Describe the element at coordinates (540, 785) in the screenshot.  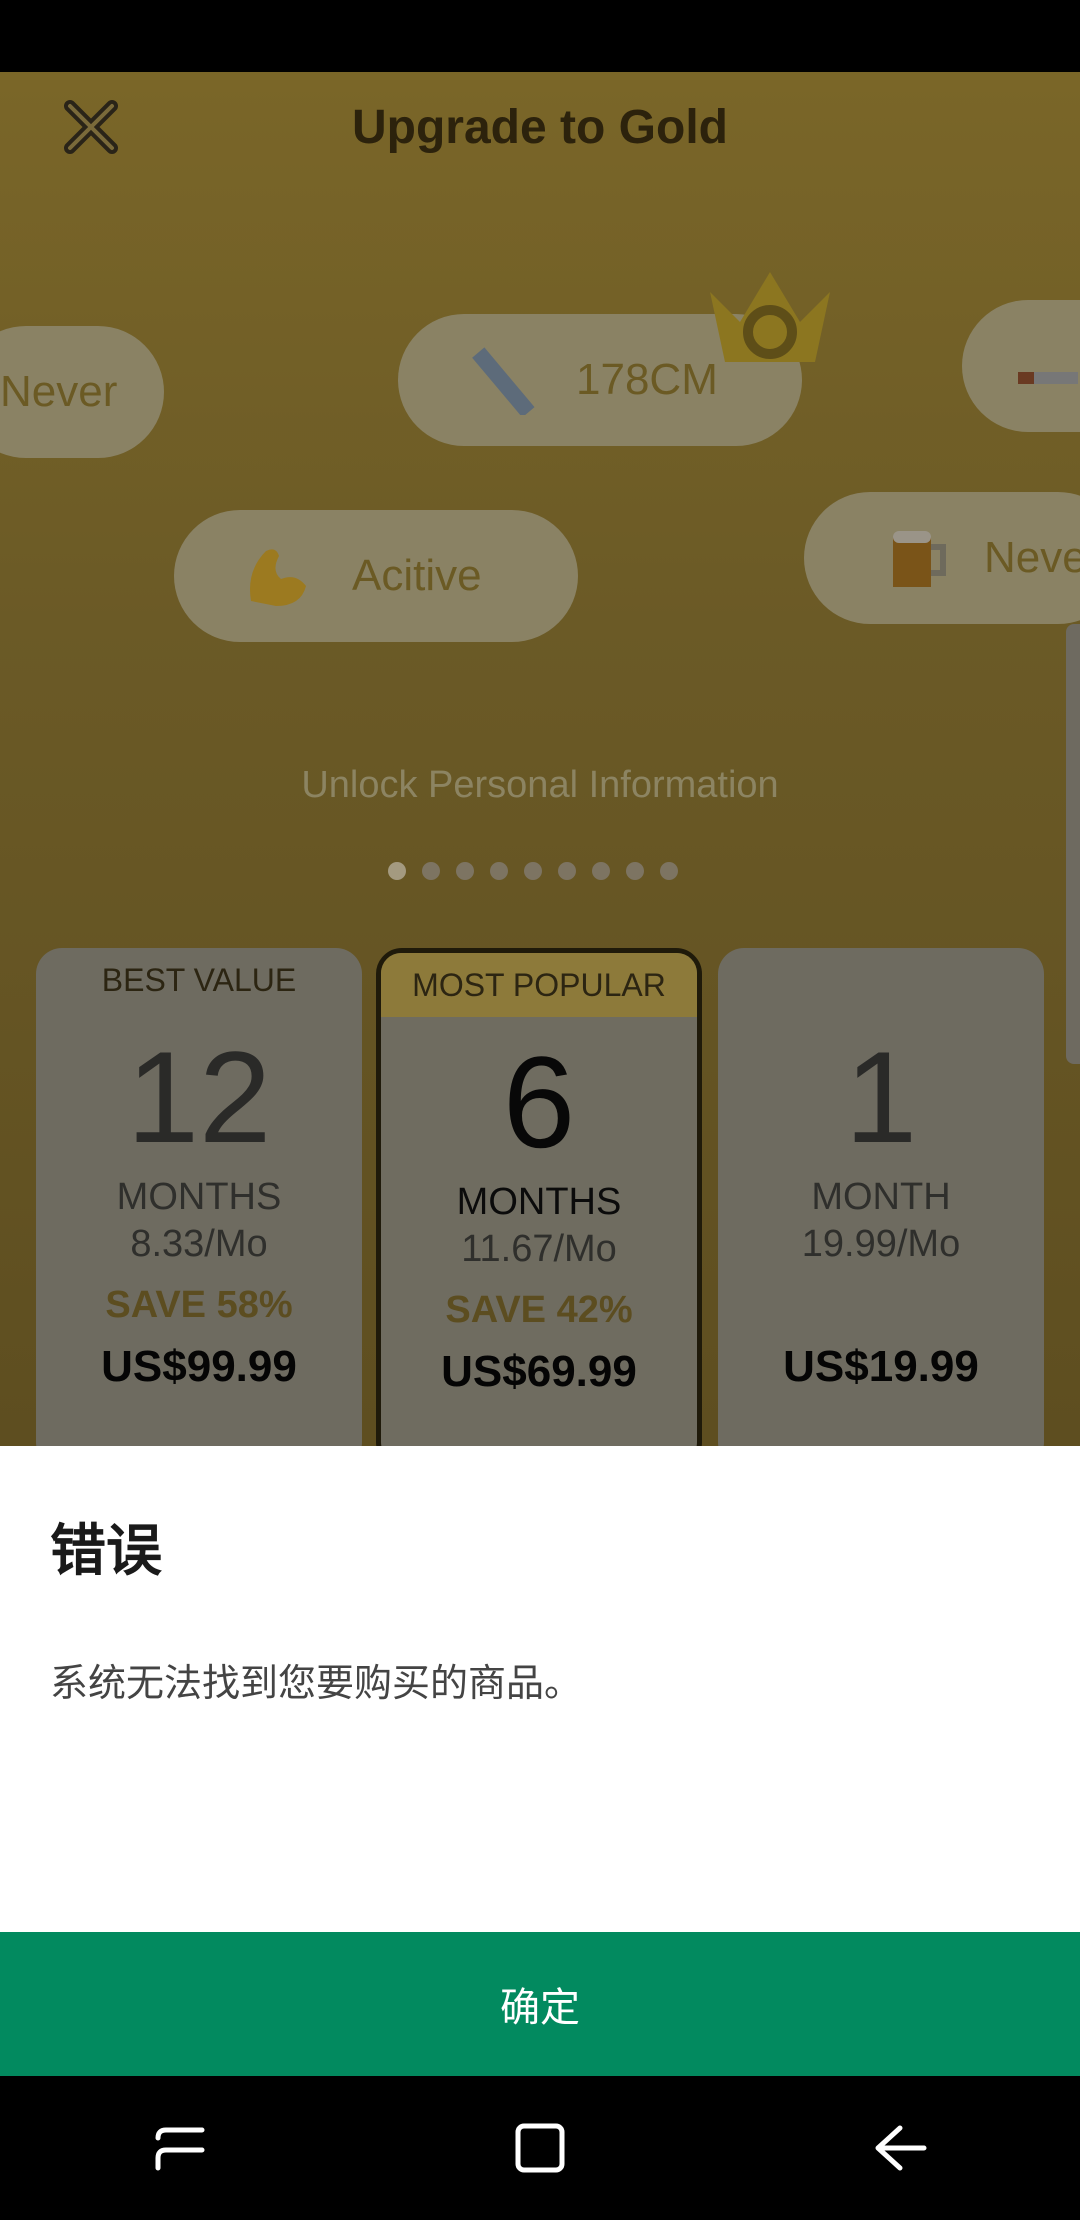
I see `carousel-caption: Unlock Personal Information` at that location.